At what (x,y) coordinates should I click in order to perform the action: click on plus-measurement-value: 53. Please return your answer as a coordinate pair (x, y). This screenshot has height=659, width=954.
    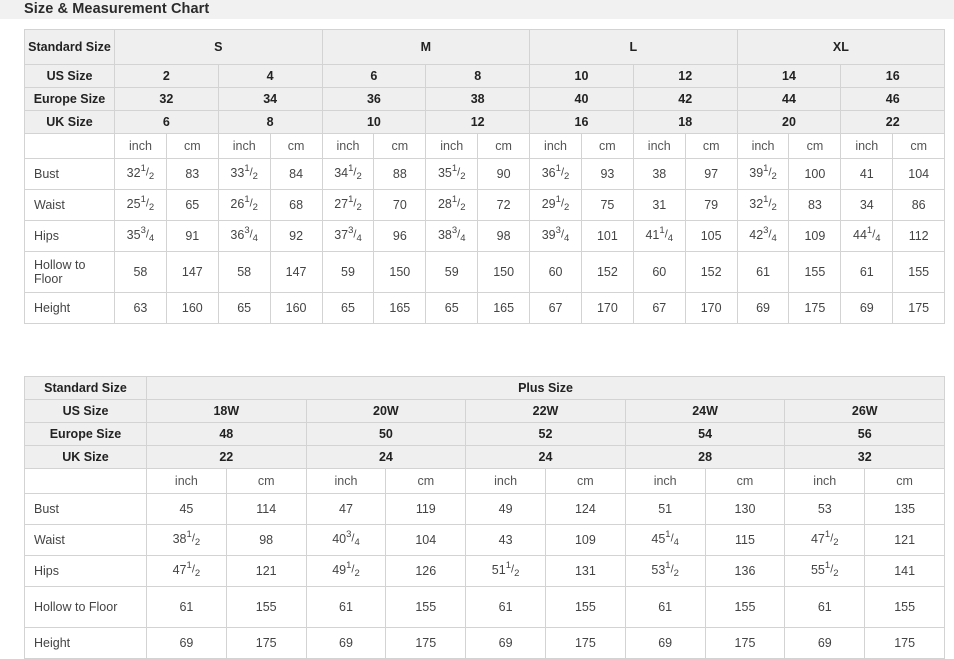
    Looking at the image, I should click on (825, 509).